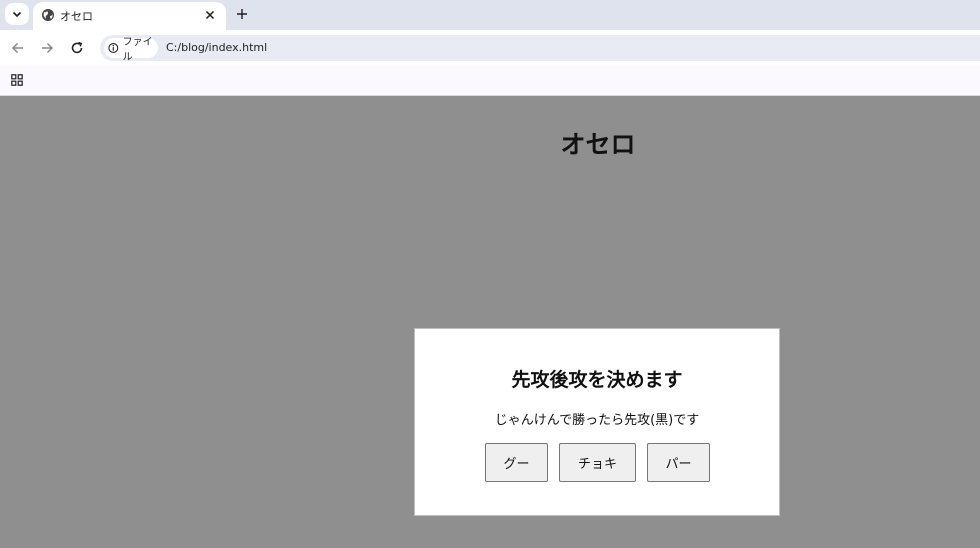 This screenshot has width=980, height=548. What do you see at coordinates (598, 144) in the screenshot?
I see `page-title: オセロ` at bounding box center [598, 144].